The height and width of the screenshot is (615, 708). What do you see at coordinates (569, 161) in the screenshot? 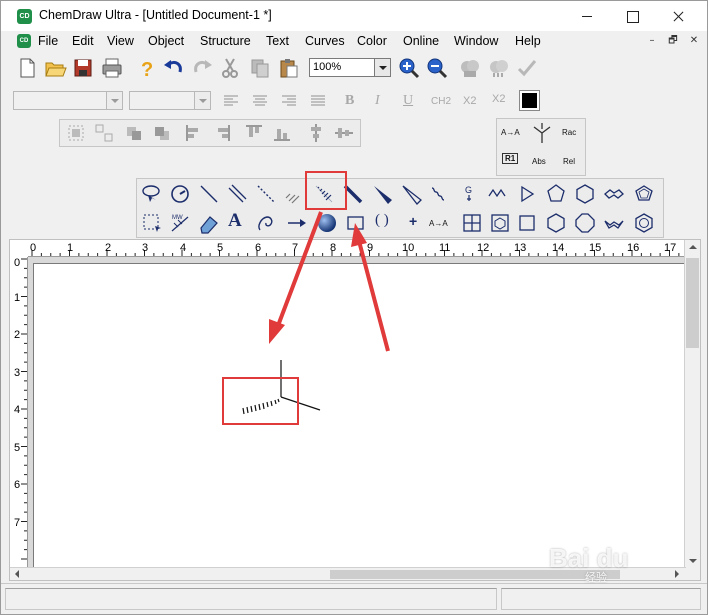
I see `relative-button: Rel` at bounding box center [569, 161].